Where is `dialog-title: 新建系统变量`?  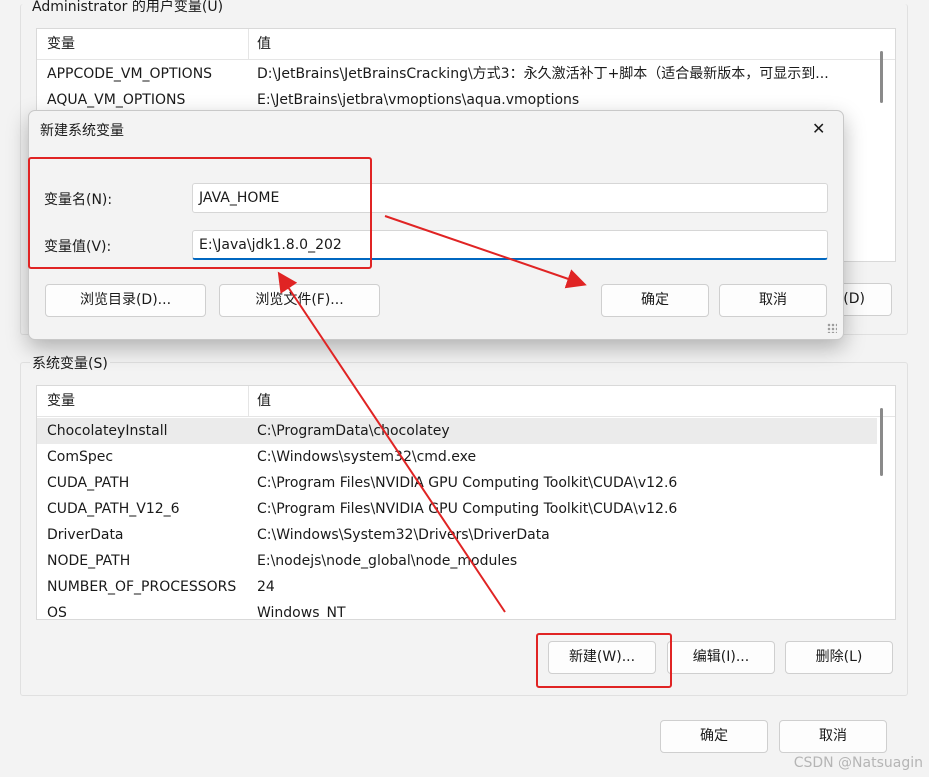 dialog-title: 新建系统变量 is located at coordinates (82, 131).